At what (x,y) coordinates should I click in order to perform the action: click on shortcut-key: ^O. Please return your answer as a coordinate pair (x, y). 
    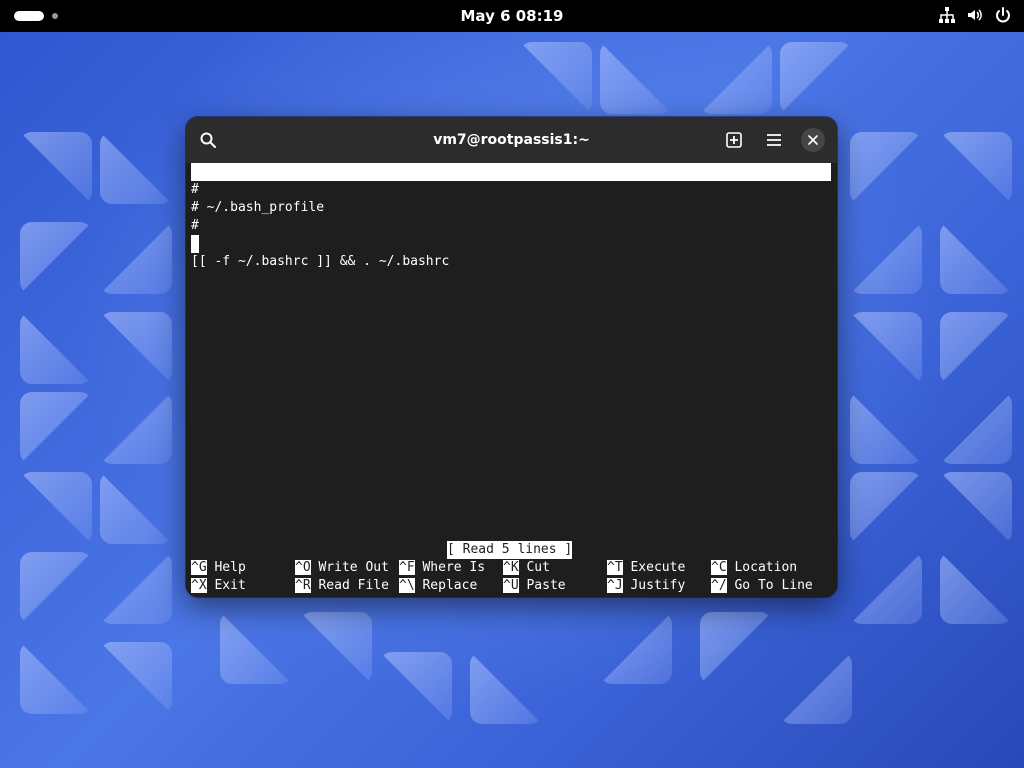
    Looking at the image, I should click on (303, 567).